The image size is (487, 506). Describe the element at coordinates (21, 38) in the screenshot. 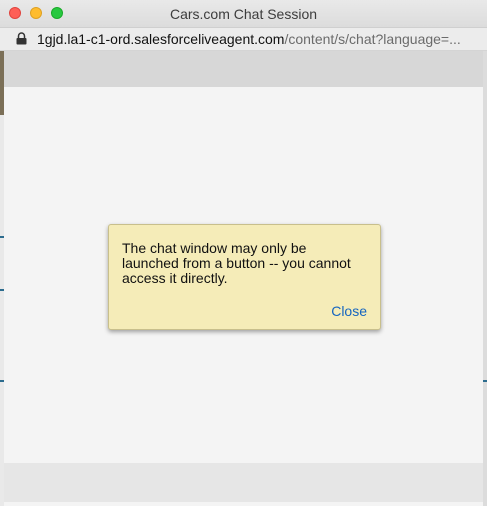

I see `lock-icon` at that location.